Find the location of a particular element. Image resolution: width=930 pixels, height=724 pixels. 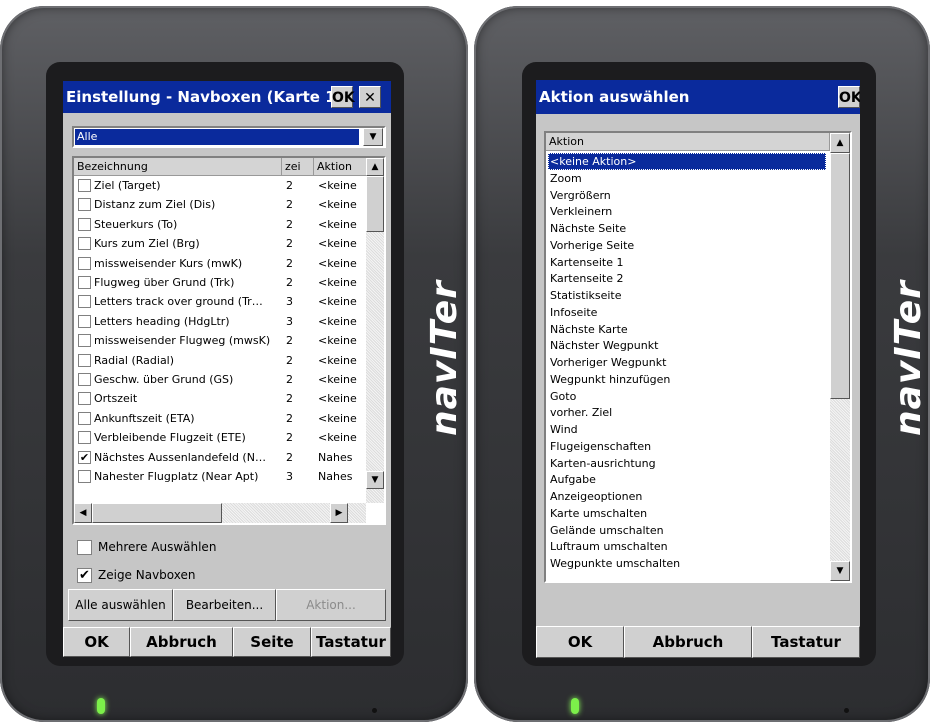

table-row: Letters heading (HdgLtr) 3 <keine is located at coordinates (220, 321).